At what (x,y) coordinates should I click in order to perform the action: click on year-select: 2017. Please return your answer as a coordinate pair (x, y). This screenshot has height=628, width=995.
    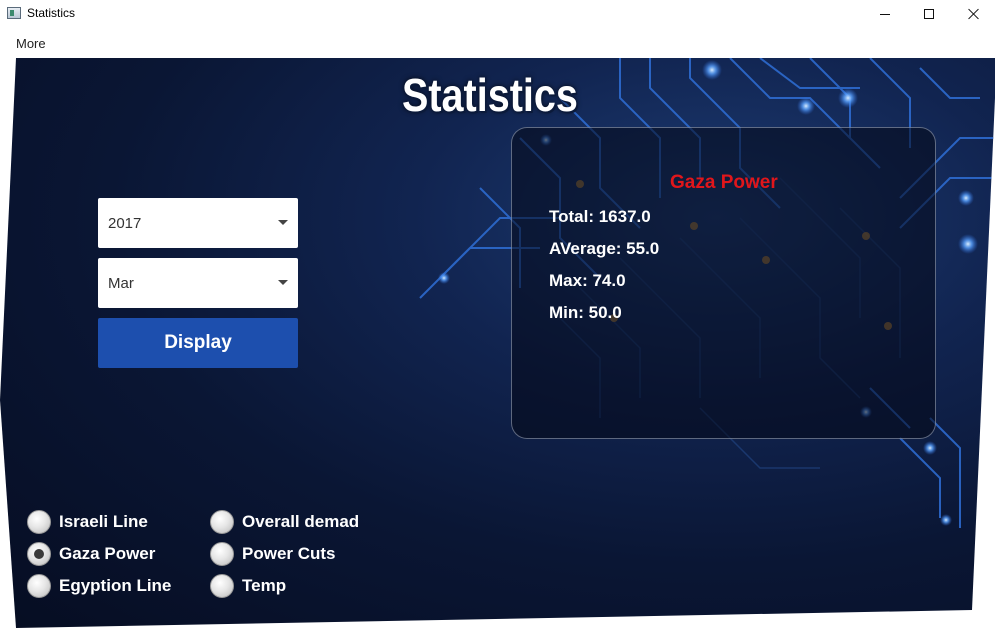
    Looking at the image, I should click on (198, 223).